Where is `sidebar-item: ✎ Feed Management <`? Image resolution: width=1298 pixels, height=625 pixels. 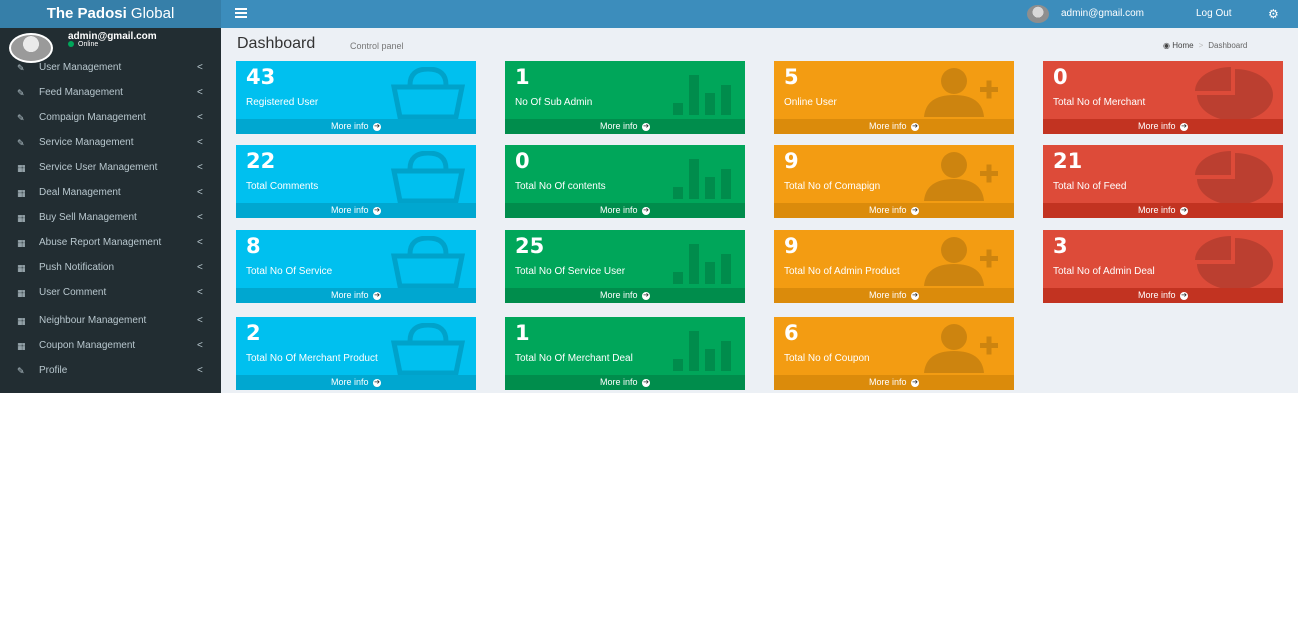
sidebar-item: ✎ Feed Management < is located at coordinates (110, 93).